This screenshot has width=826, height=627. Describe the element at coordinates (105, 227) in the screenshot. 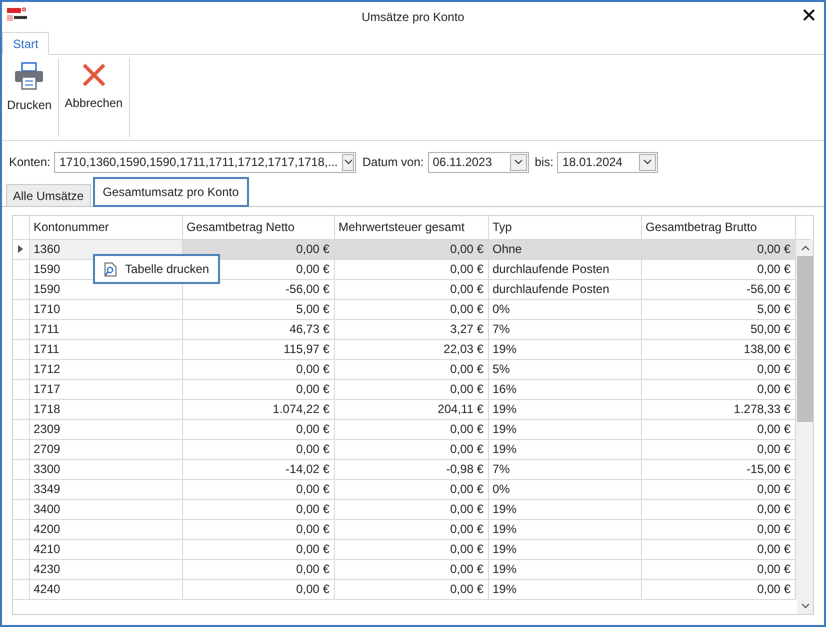

I see `column-header: Kontonummer` at that location.